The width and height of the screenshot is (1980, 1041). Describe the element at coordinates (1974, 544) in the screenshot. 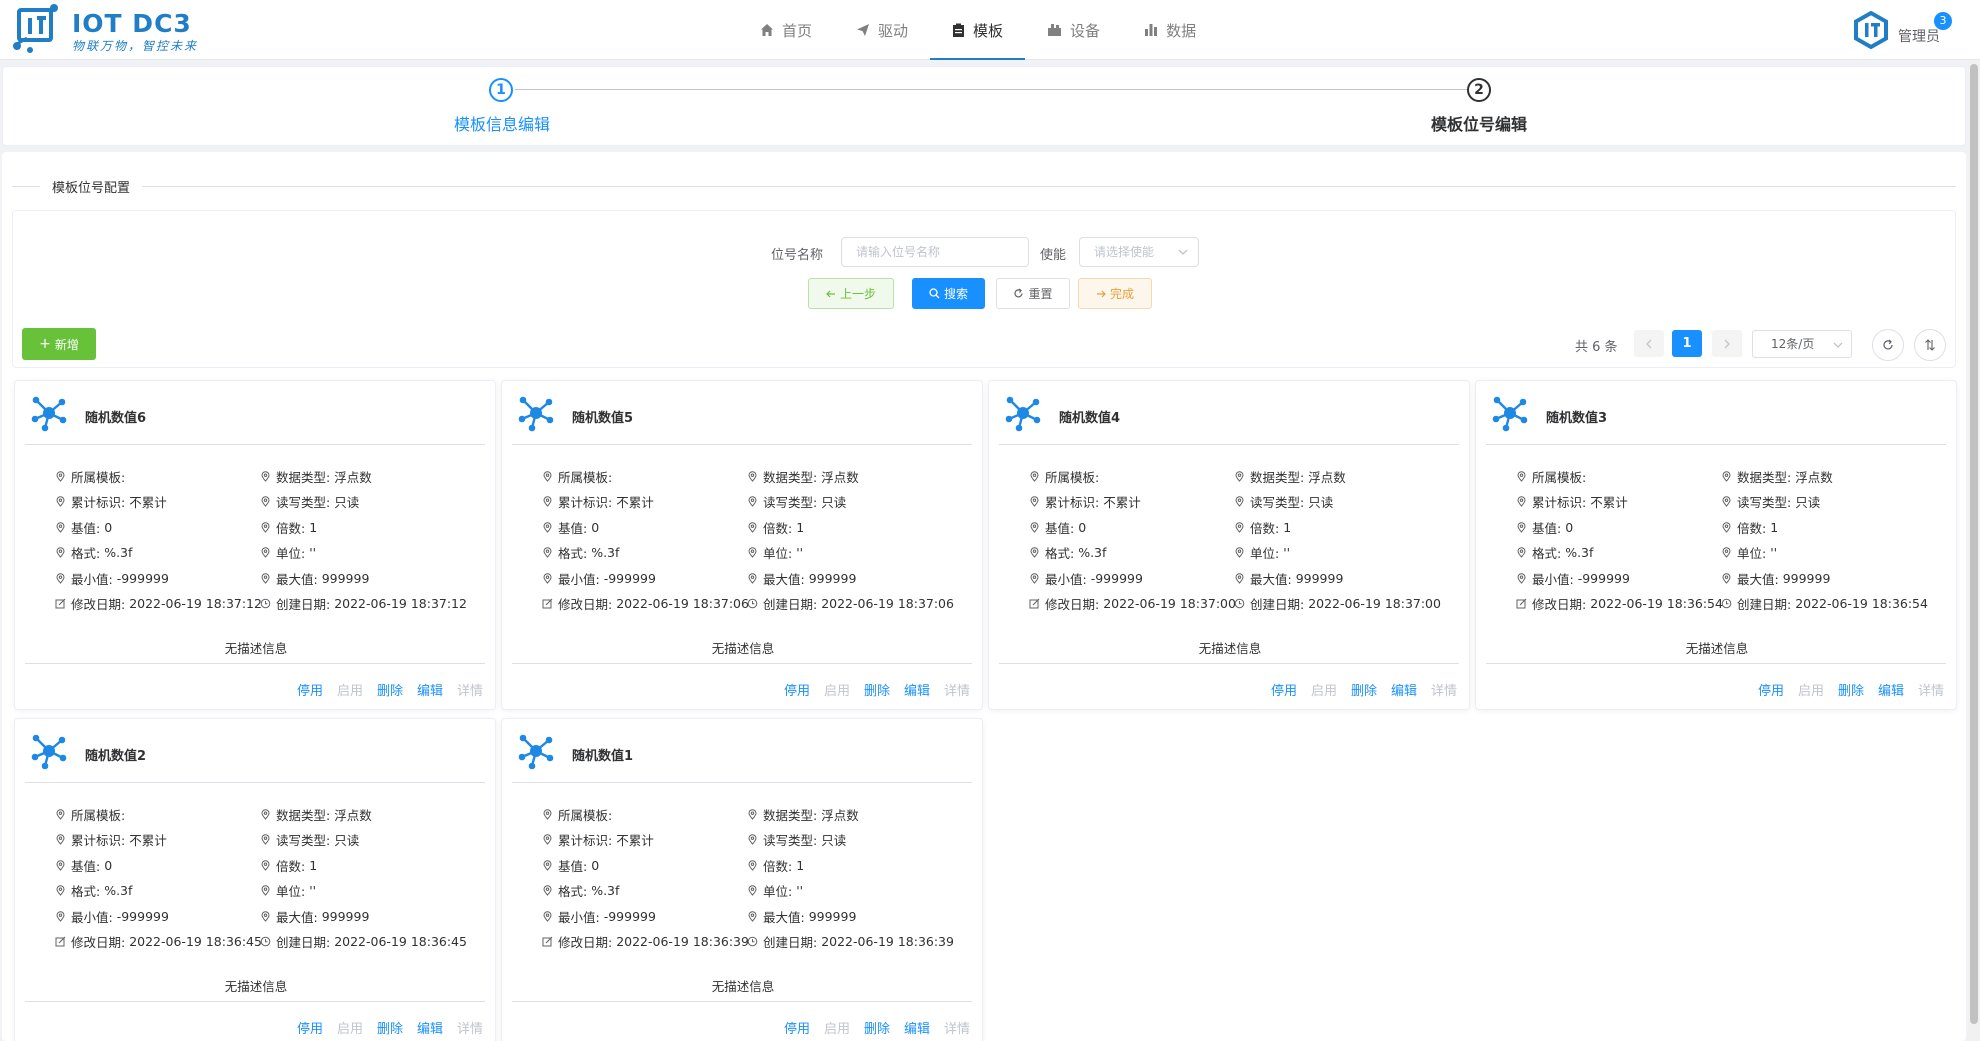

I see `scrollbar-thumb` at that location.